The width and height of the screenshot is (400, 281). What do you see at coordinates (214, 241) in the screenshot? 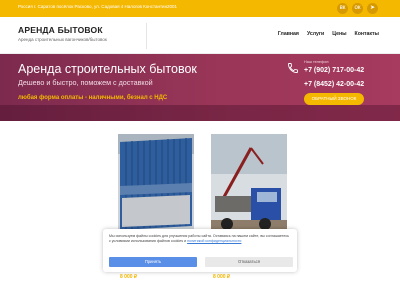
I see `privacy-policy-link: политикой конфиденциальности` at bounding box center [214, 241].